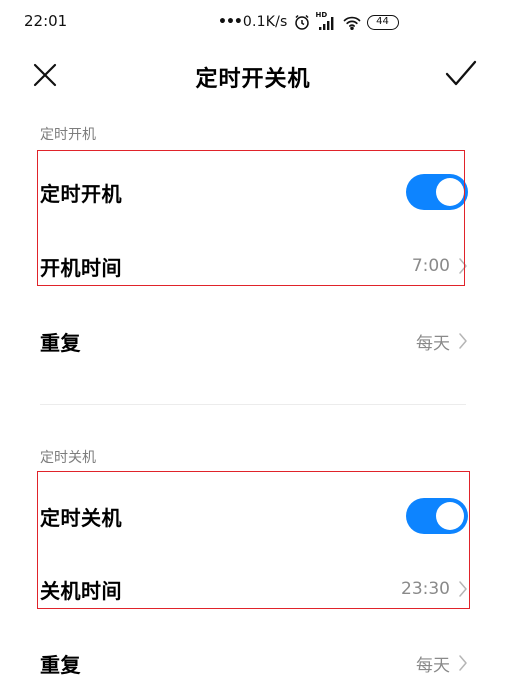 The height and width of the screenshot is (700, 506). I want to click on power-on-time-label: 开机时间, so click(81, 267).